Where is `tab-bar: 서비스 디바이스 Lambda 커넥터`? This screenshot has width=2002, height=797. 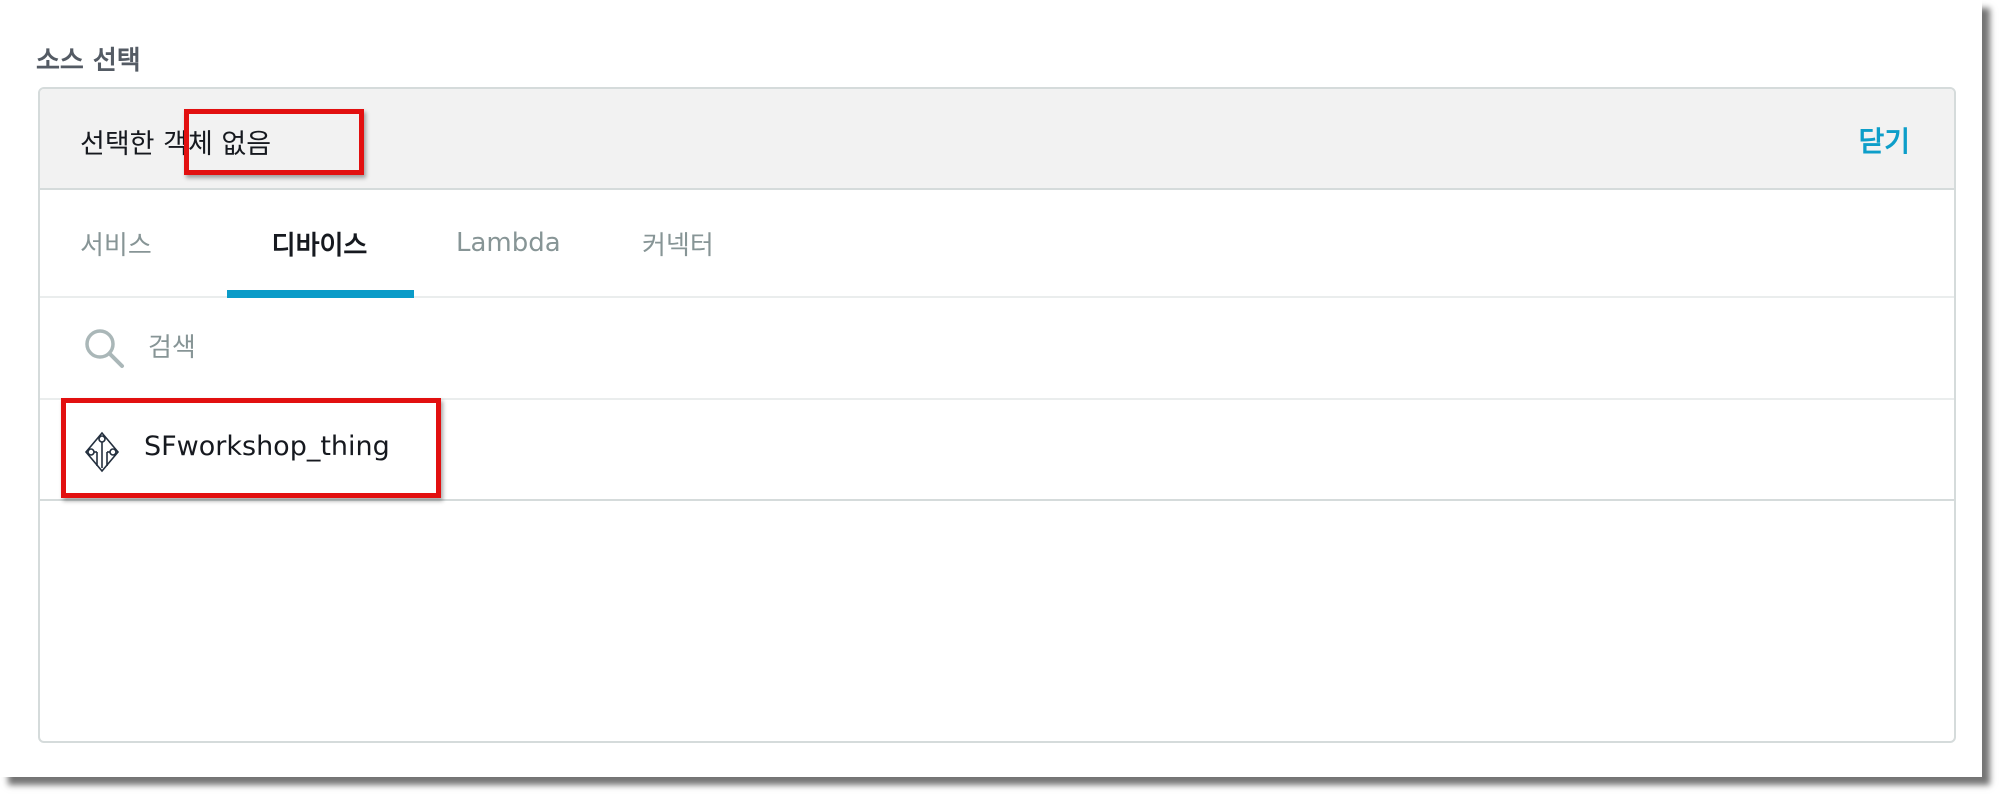 tab-bar: 서비스 디바이스 Lambda 커넥터 is located at coordinates (997, 244).